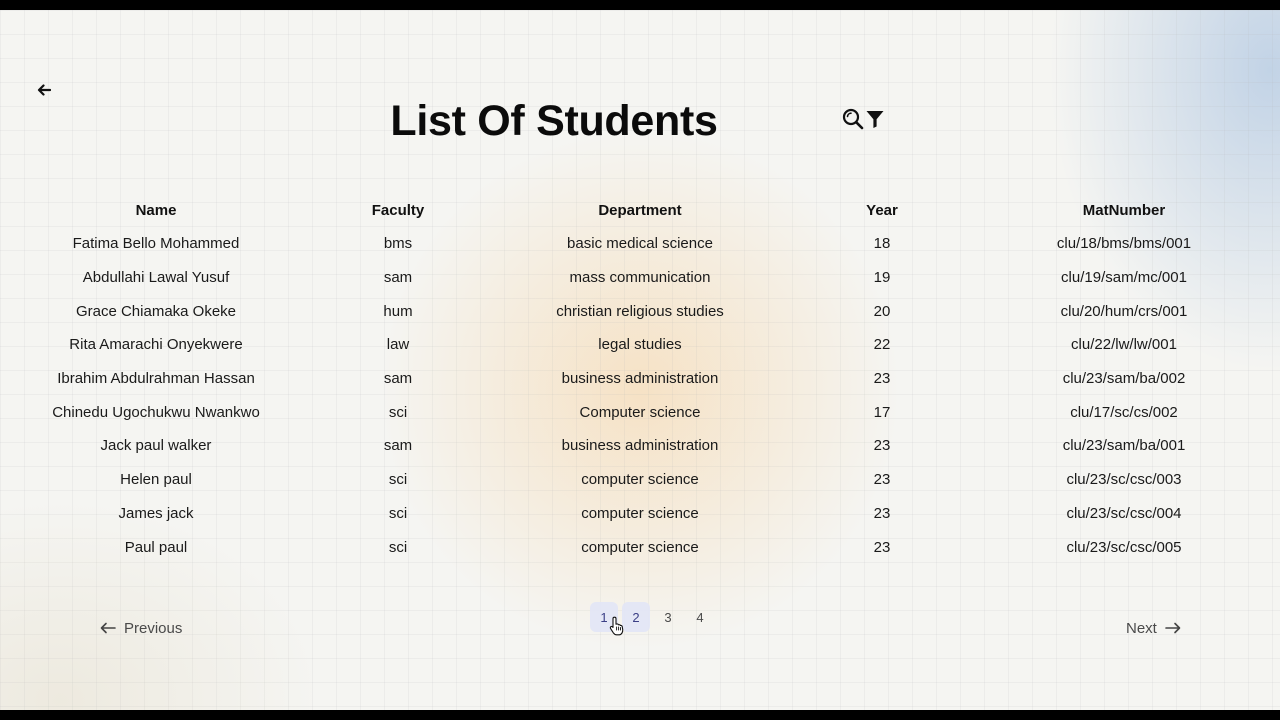 The width and height of the screenshot is (1280, 720). Describe the element at coordinates (1124, 513) in the screenshot. I see `cell-matnumber: clu/23/sc/csc/004` at that location.